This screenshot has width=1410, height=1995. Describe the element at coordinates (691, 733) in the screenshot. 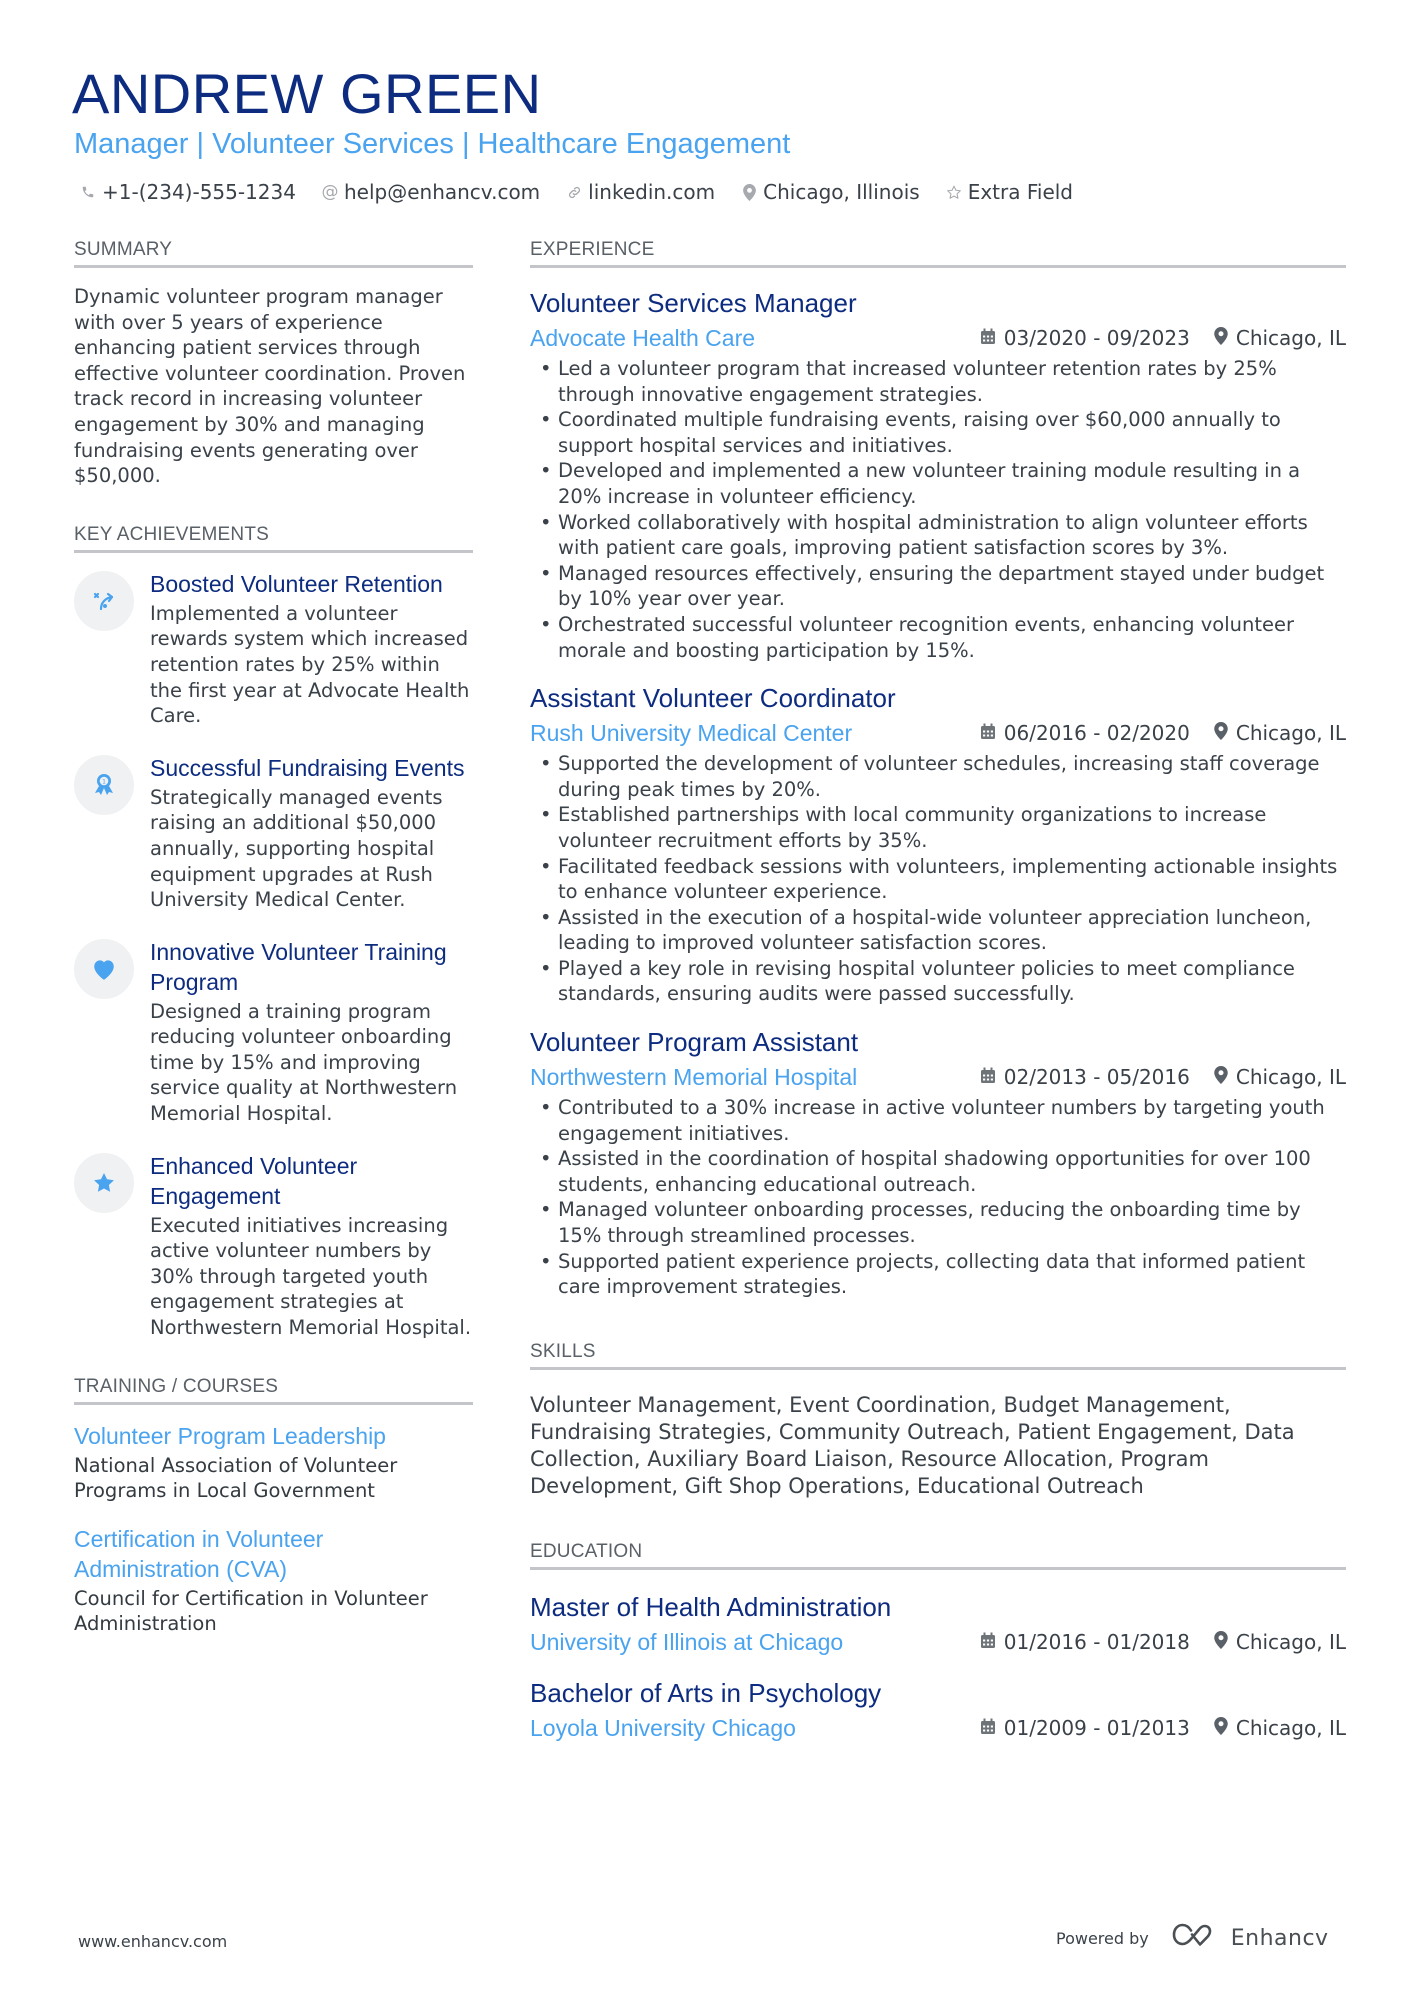

I see `company-name: Rush University Medical Center` at that location.